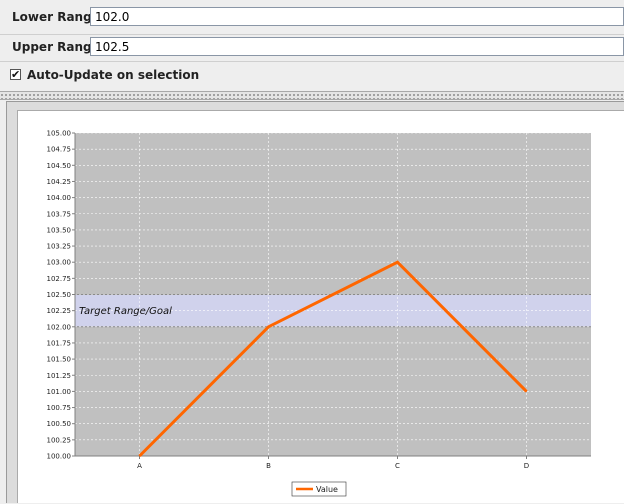 This screenshot has width=624, height=504. Describe the element at coordinates (125, 311) in the screenshot. I see `target-range-label: Target Range/Goal` at that location.